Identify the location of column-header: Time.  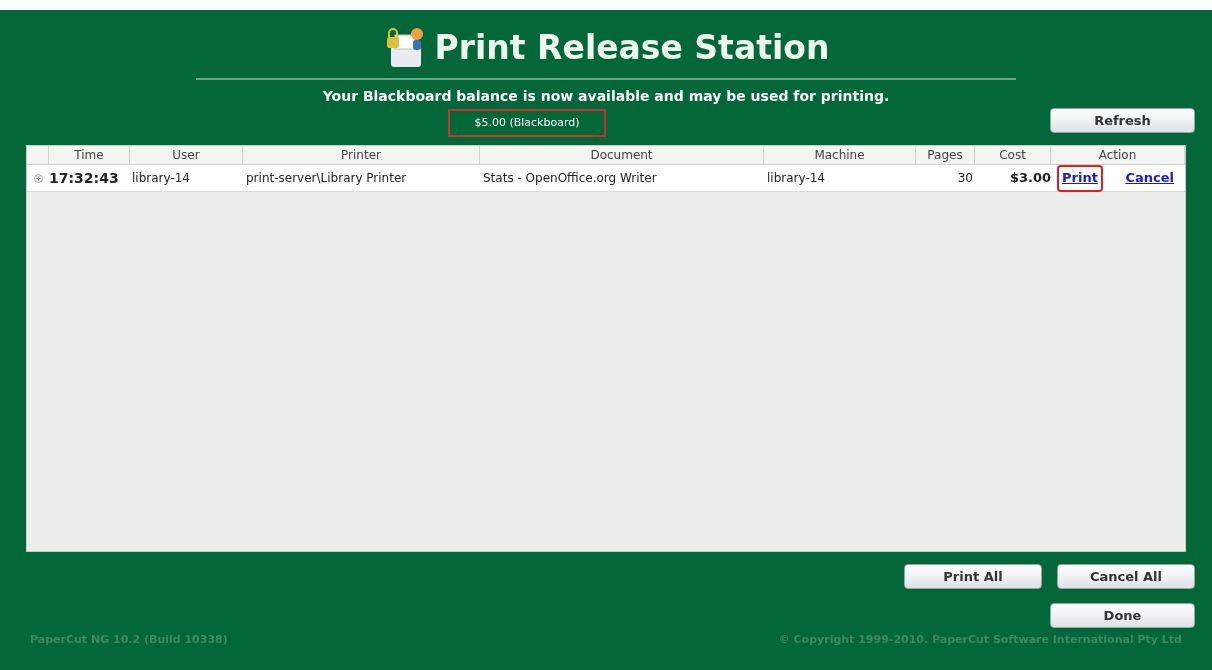
(89, 155).